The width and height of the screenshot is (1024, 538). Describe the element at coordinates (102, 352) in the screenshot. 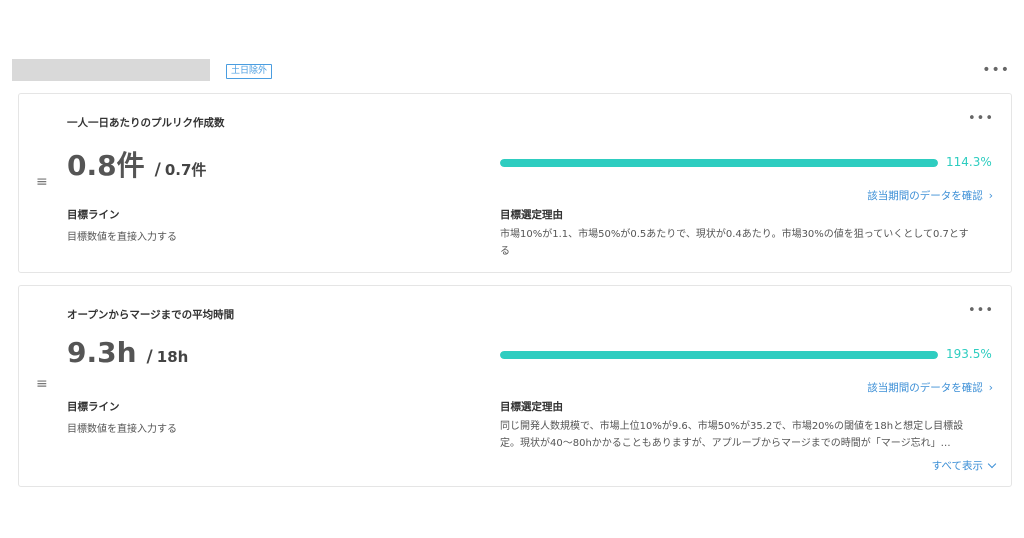

I see `metric-value: 9.3h` at that location.